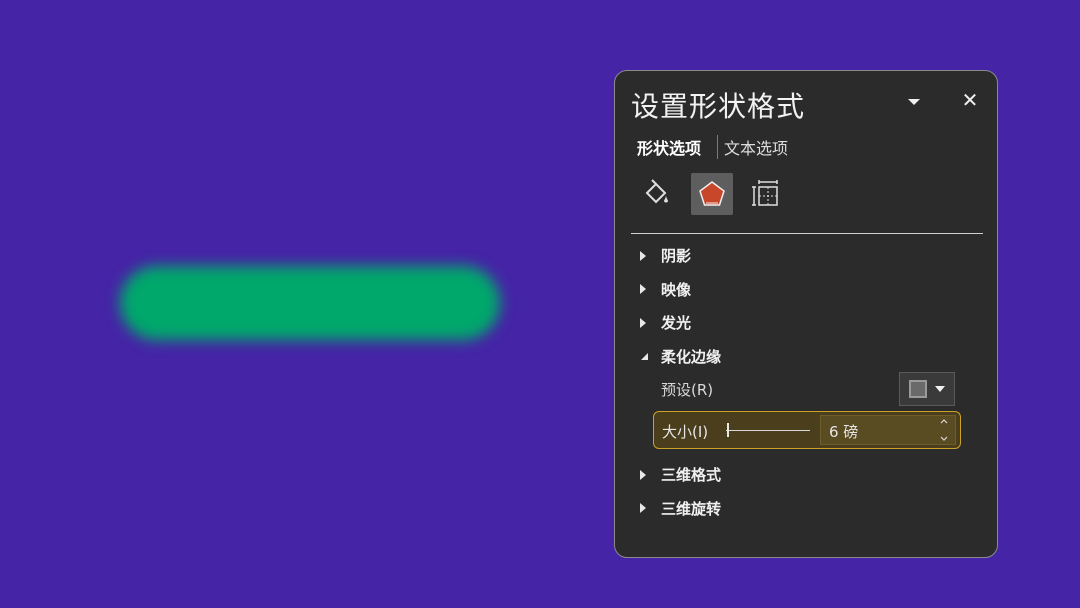 The height and width of the screenshot is (608, 1080). What do you see at coordinates (676, 289) in the screenshot?
I see `section-label: 映像` at bounding box center [676, 289].